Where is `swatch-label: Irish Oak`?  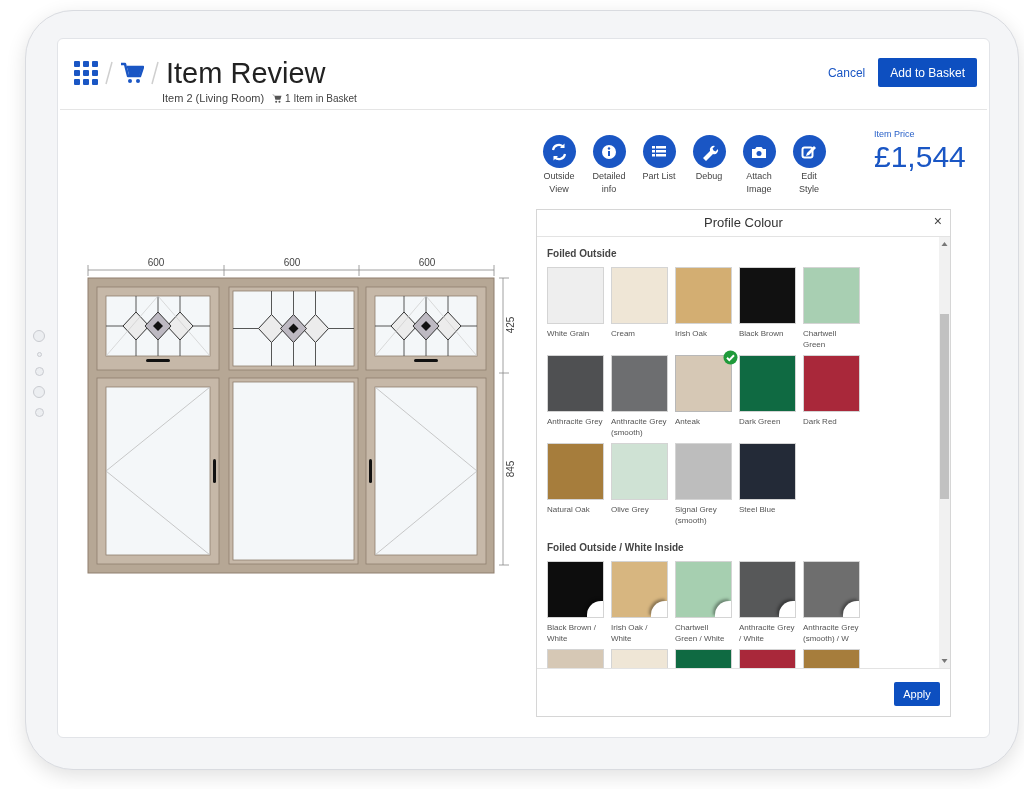
swatch-label: Irish Oak is located at coordinates (691, 333).